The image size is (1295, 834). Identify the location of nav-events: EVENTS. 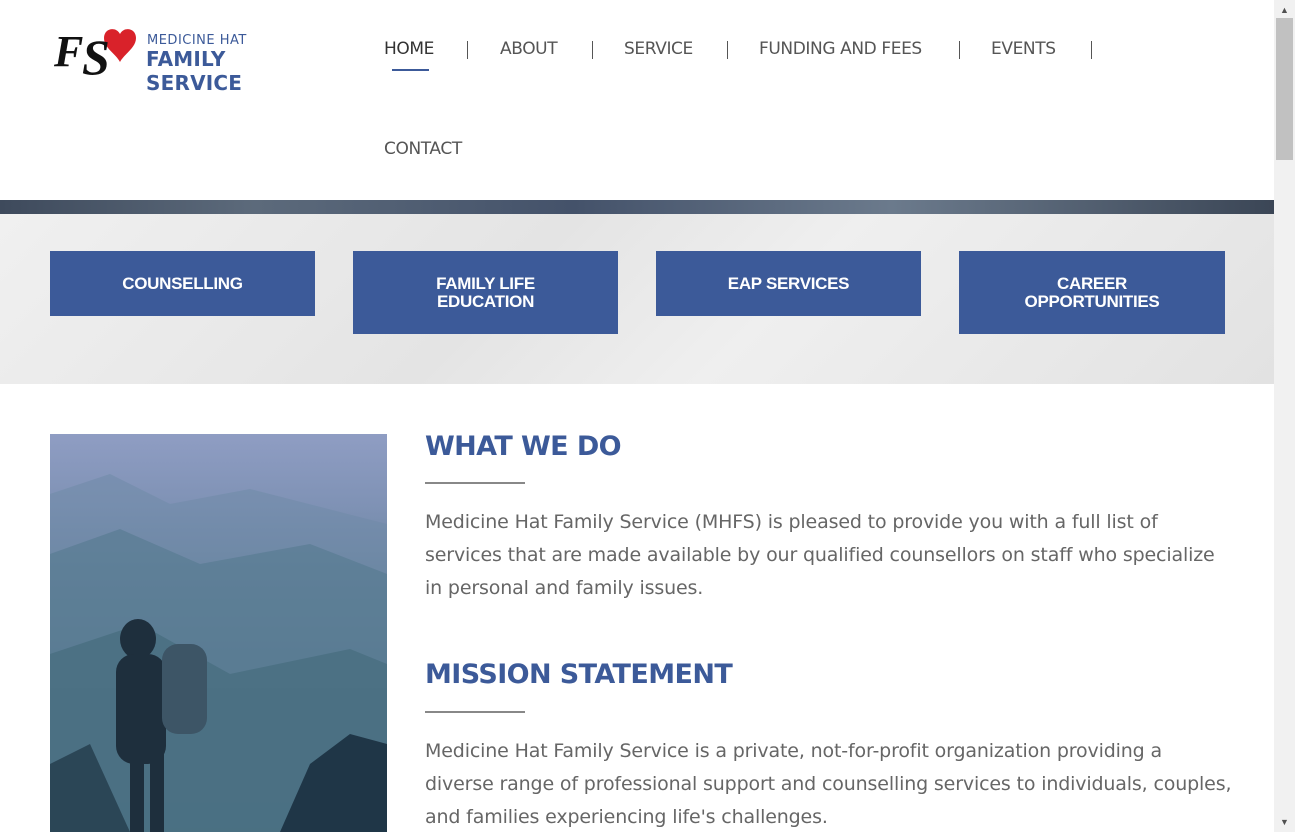
(1023, 49).